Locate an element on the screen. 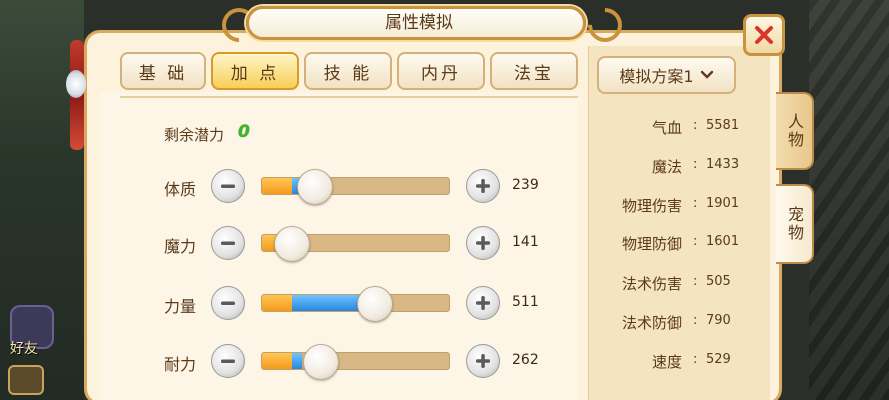 The image size is (889, 400). endurance-slider-handle is located at coordinates (320, 362).